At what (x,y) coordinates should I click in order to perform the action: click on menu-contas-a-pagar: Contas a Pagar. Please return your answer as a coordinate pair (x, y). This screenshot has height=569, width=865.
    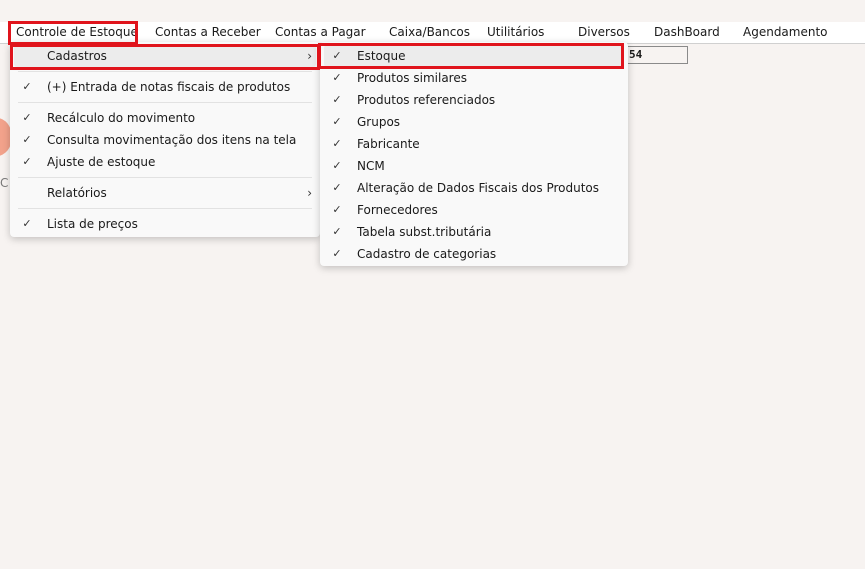
    Looking at the image, I should click on (320, 32).